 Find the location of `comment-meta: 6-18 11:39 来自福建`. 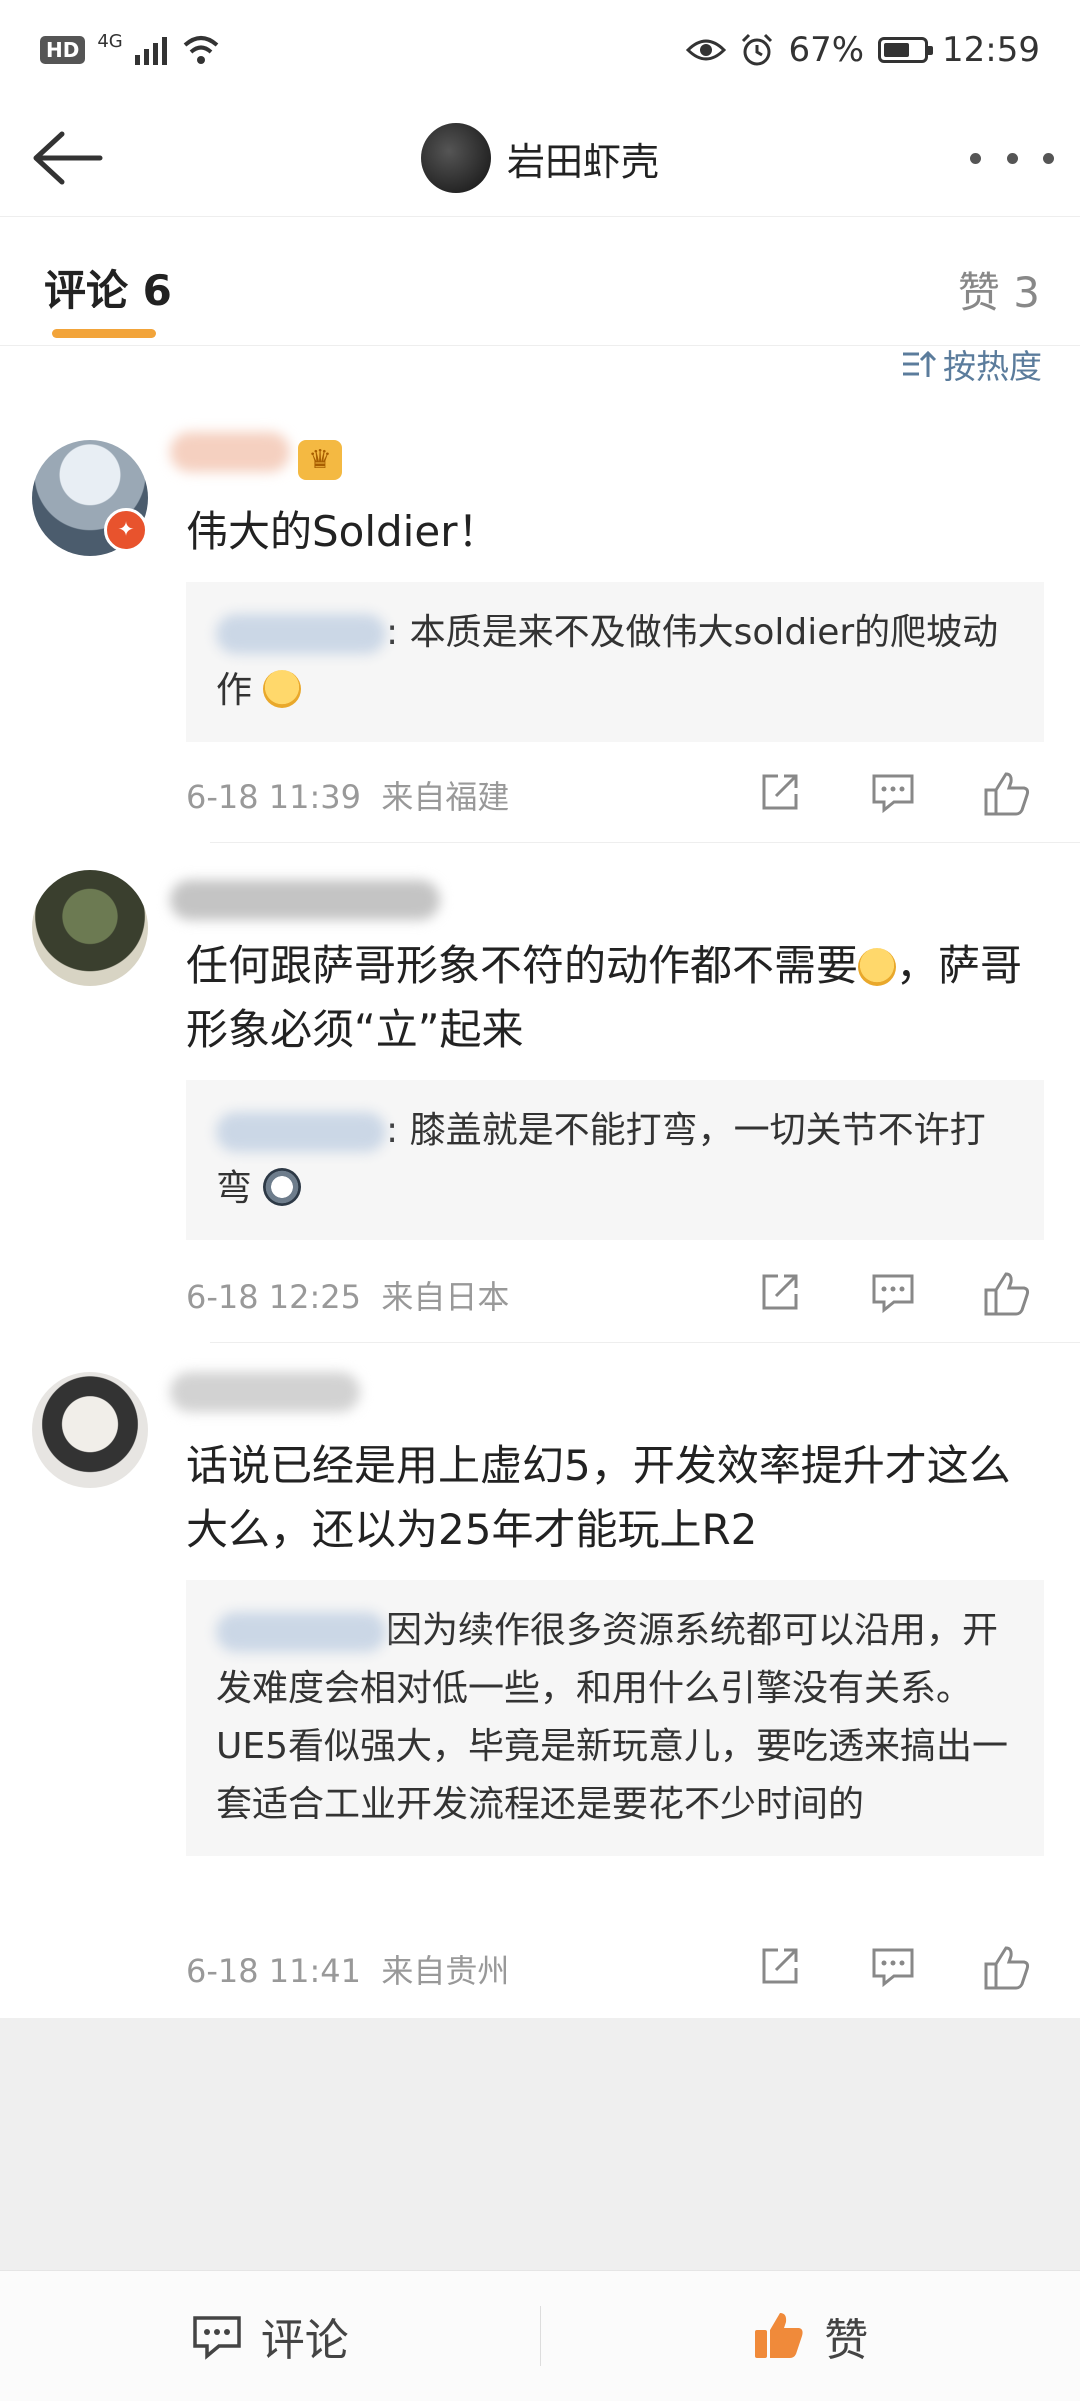

comment-meta: 6-18 11:39 来自福建 is located at coordinates (347, 795).